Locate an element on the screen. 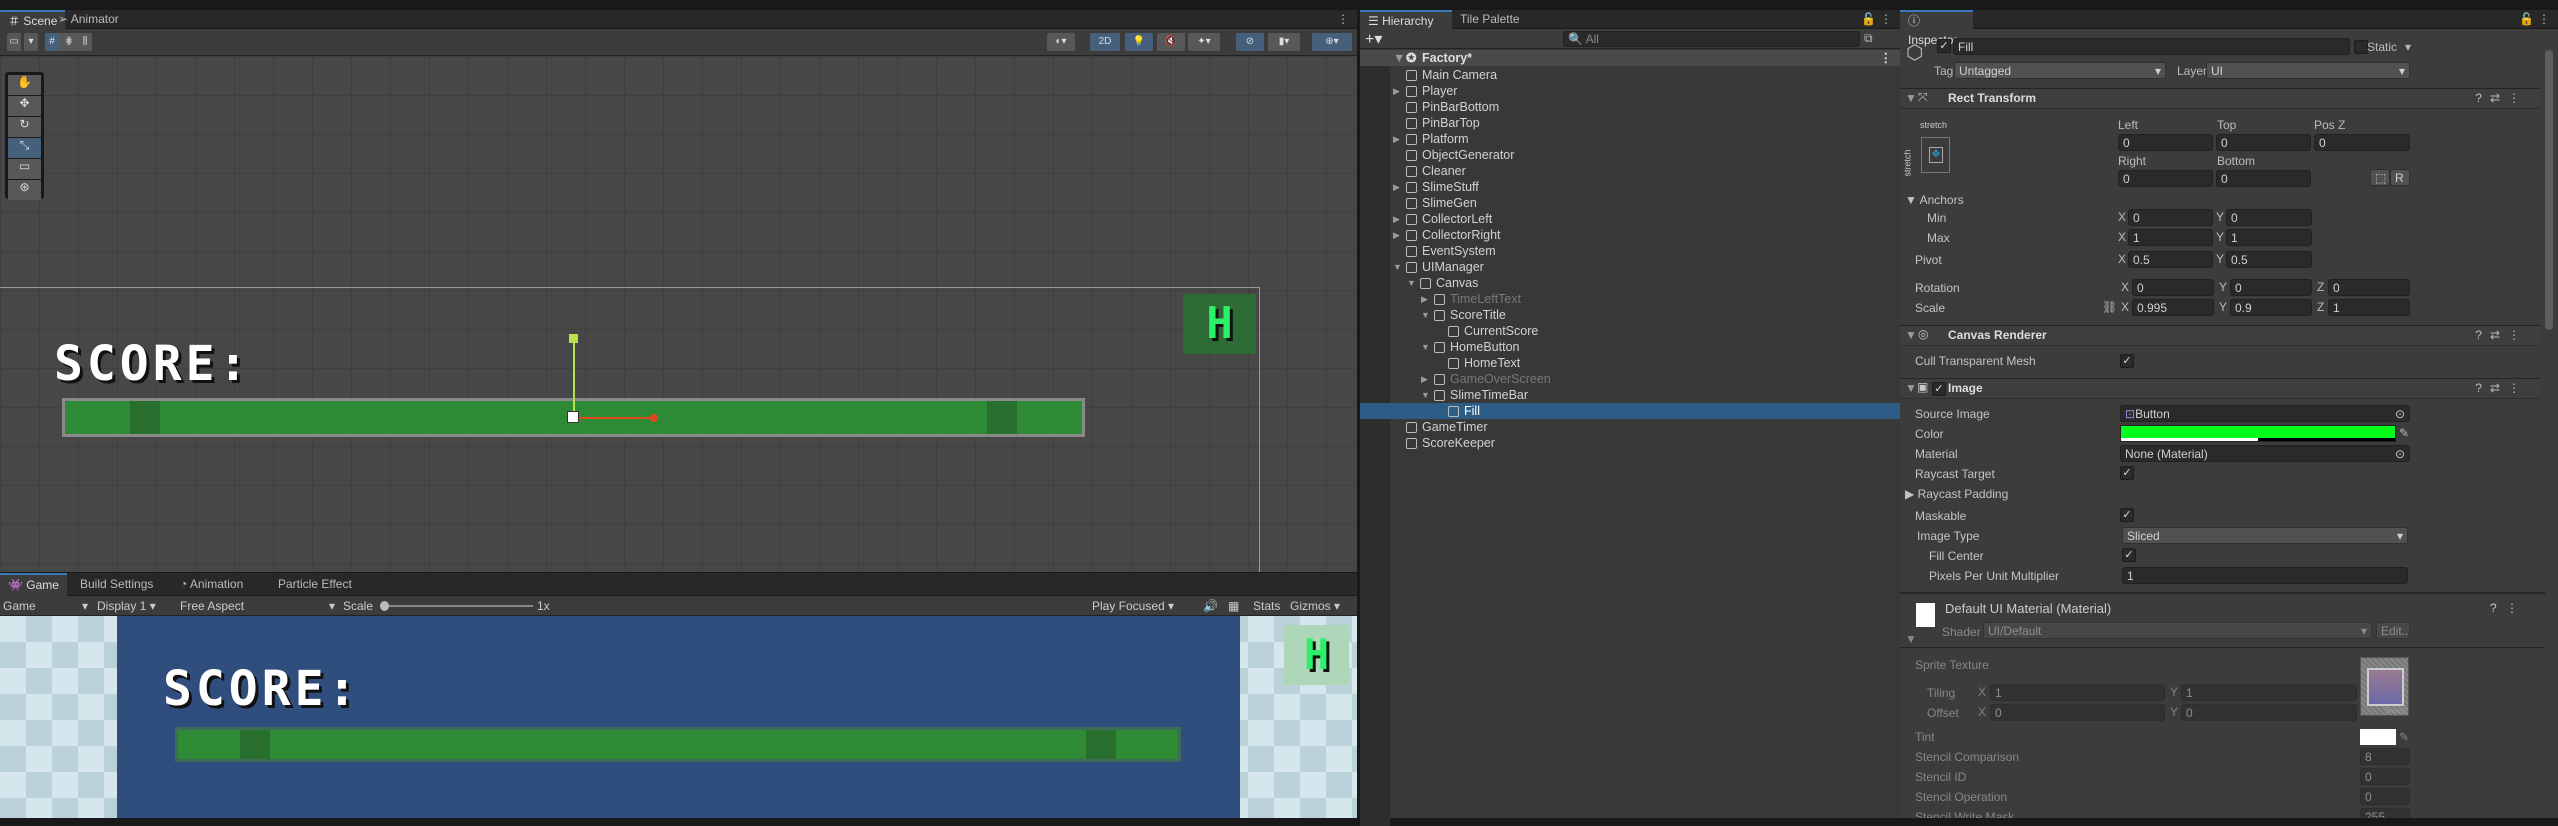 The width and height of the screenshot is (2558, 826). lighting-dropdown: ◐▾ is located at coordinates (1061, 42).